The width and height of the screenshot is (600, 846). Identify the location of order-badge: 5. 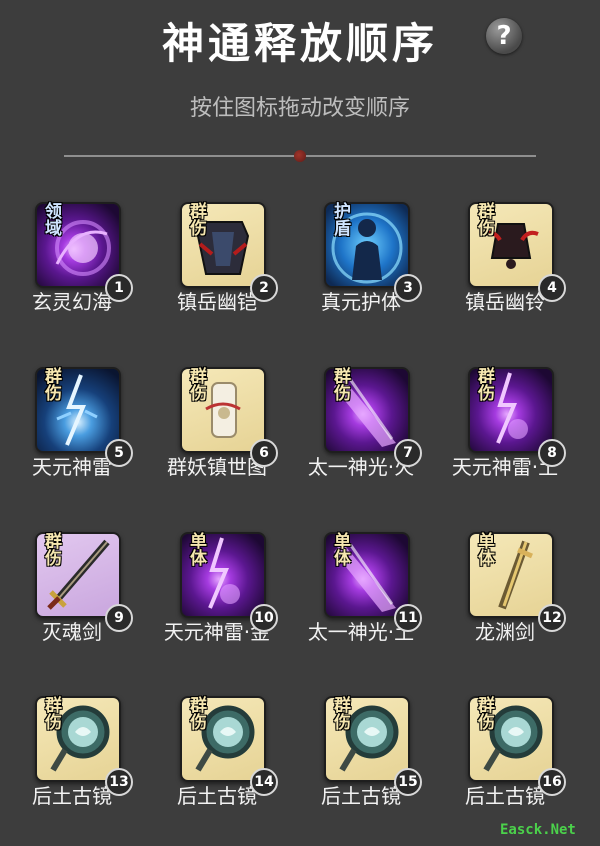
(119, 453).